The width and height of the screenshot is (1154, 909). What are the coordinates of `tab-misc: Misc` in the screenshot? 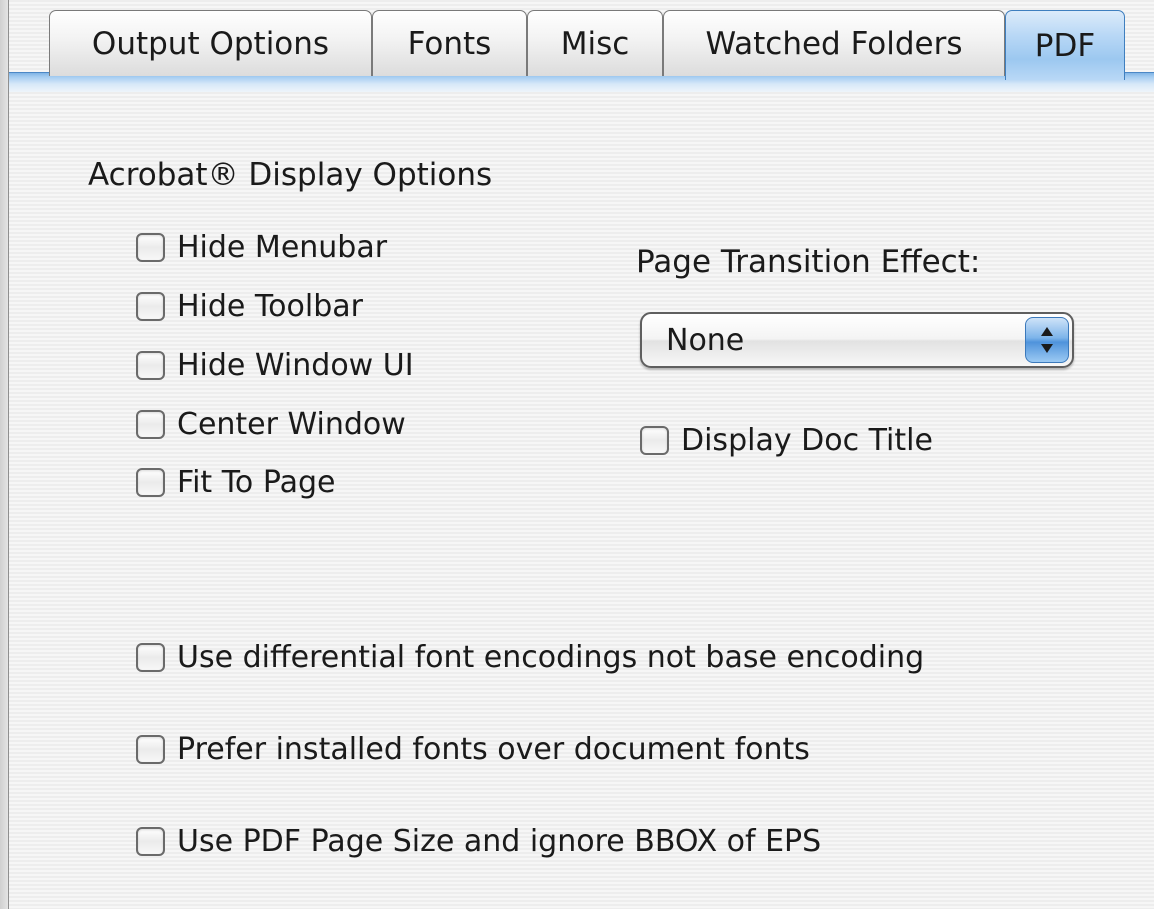 It's located at (595, 43).